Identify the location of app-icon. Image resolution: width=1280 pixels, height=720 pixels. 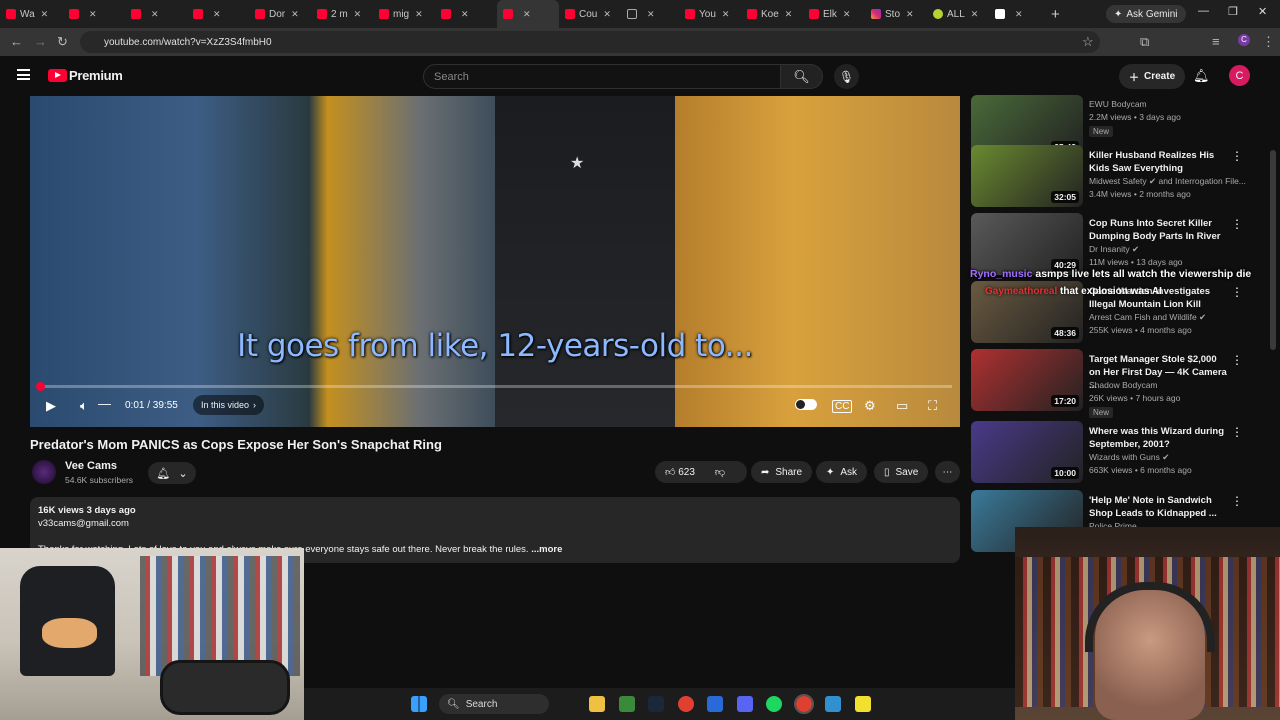
(627, 704).